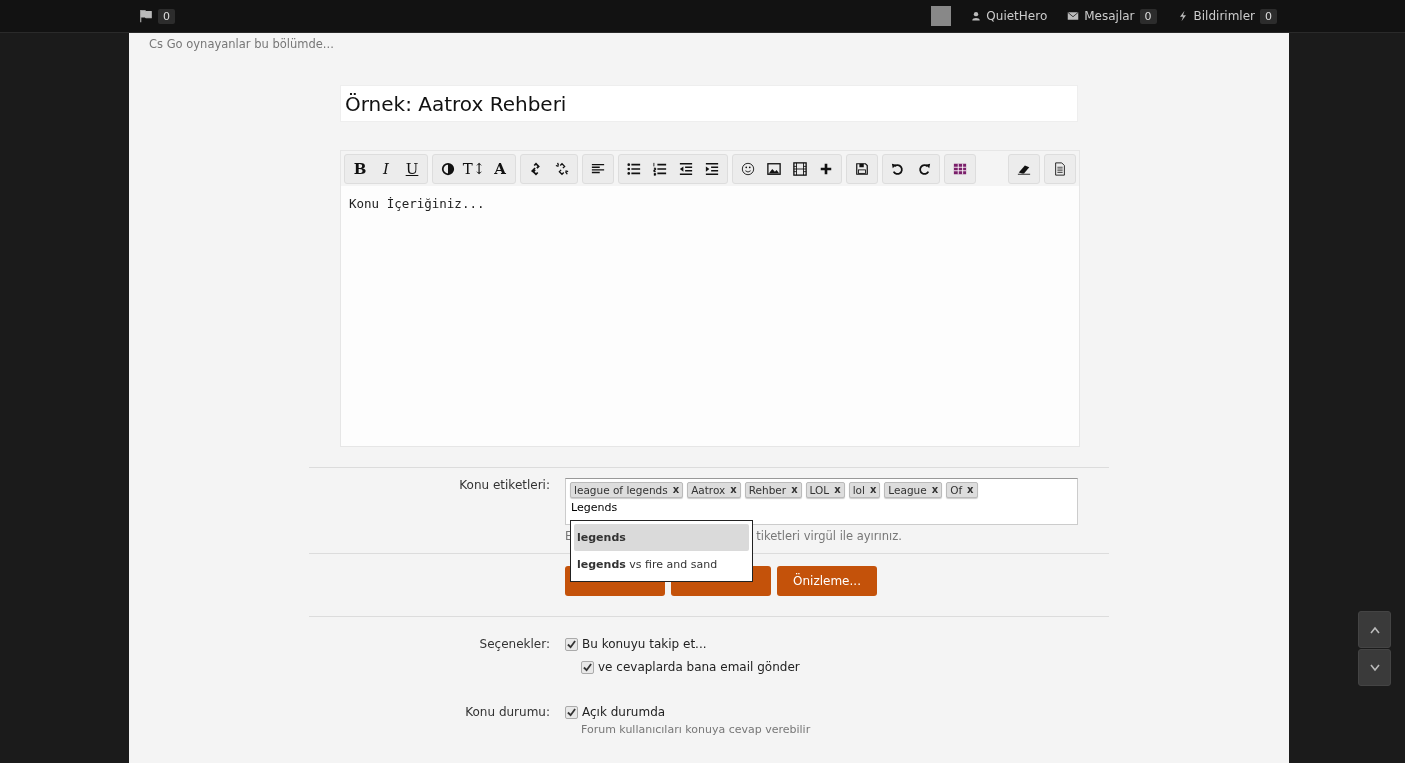 The width and height of the screenshot is (1405, 763). What do you see at coordinates (819, 490) in the screenshot?
I see `tag-text: LOL` at bounding box center [819, 490].